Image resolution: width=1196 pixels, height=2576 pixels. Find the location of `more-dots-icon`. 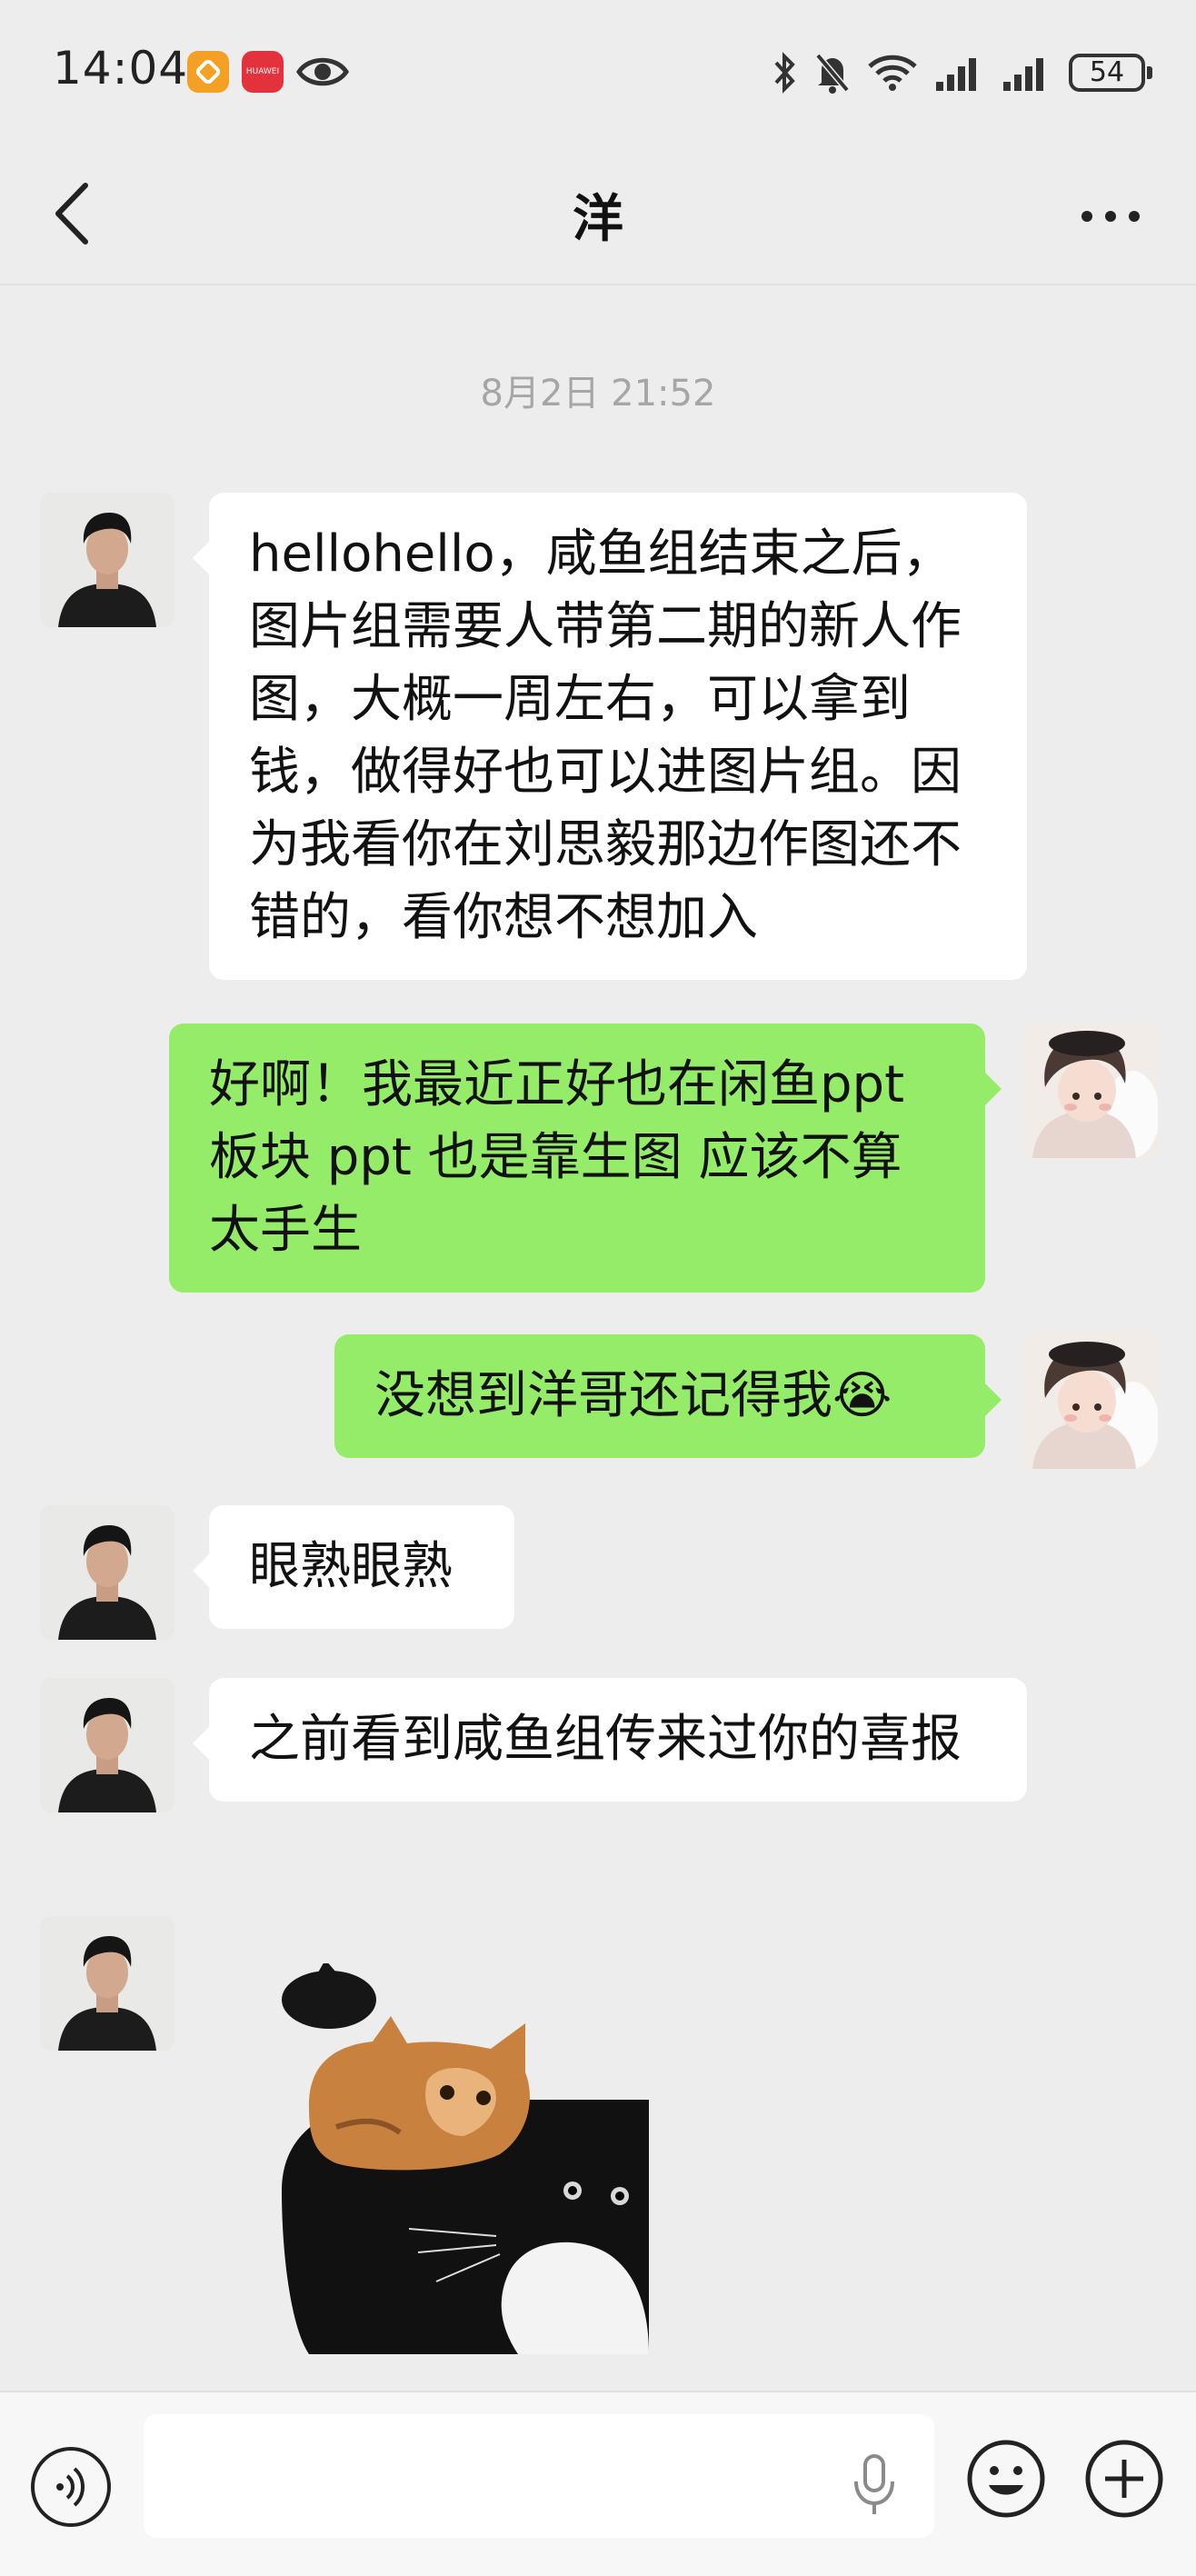

more-dots-icon is located at coordinates (1086, 216).